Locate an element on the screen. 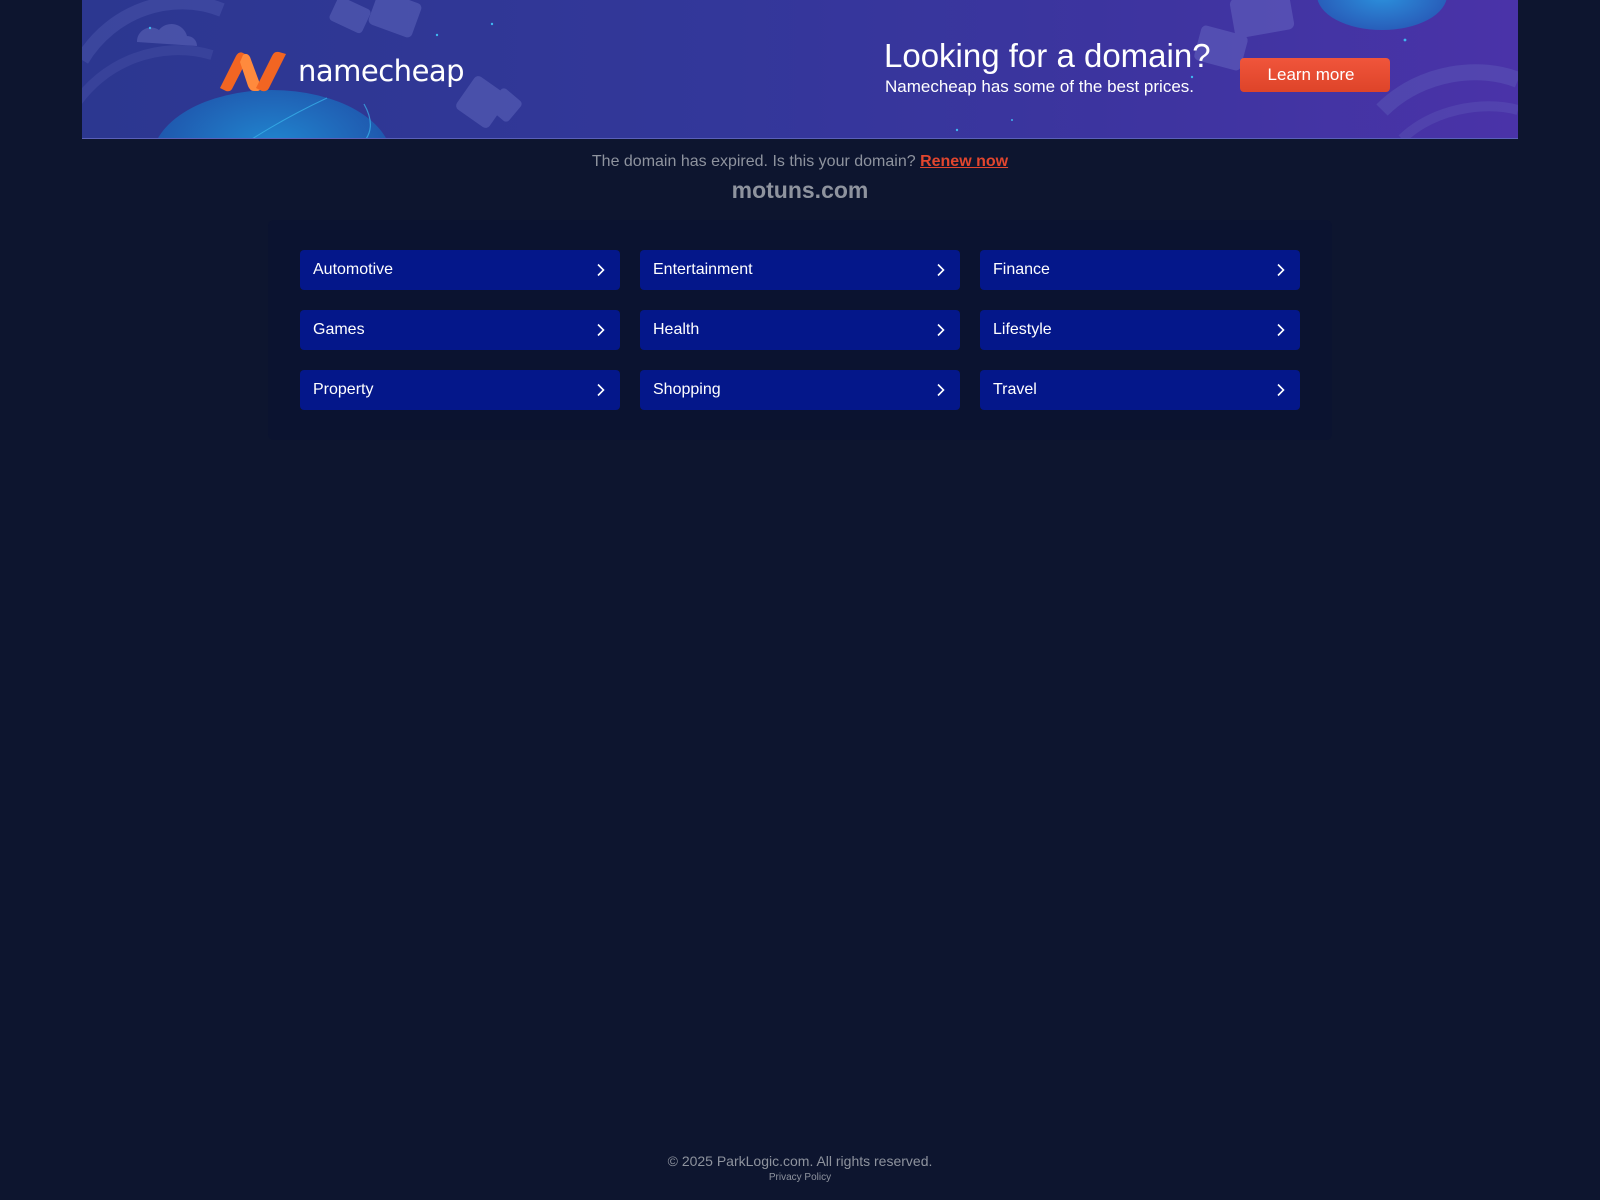  domain-name: motuns.com is located at coordinates (800, 190).